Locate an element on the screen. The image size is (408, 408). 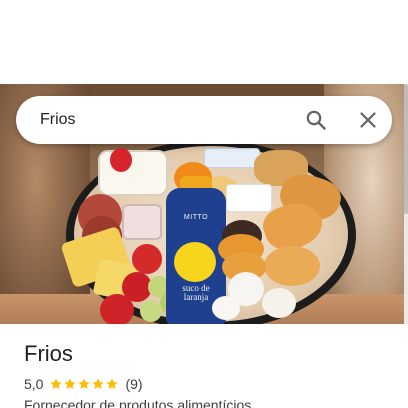
photo-butter is located at coordinates (232, 158).